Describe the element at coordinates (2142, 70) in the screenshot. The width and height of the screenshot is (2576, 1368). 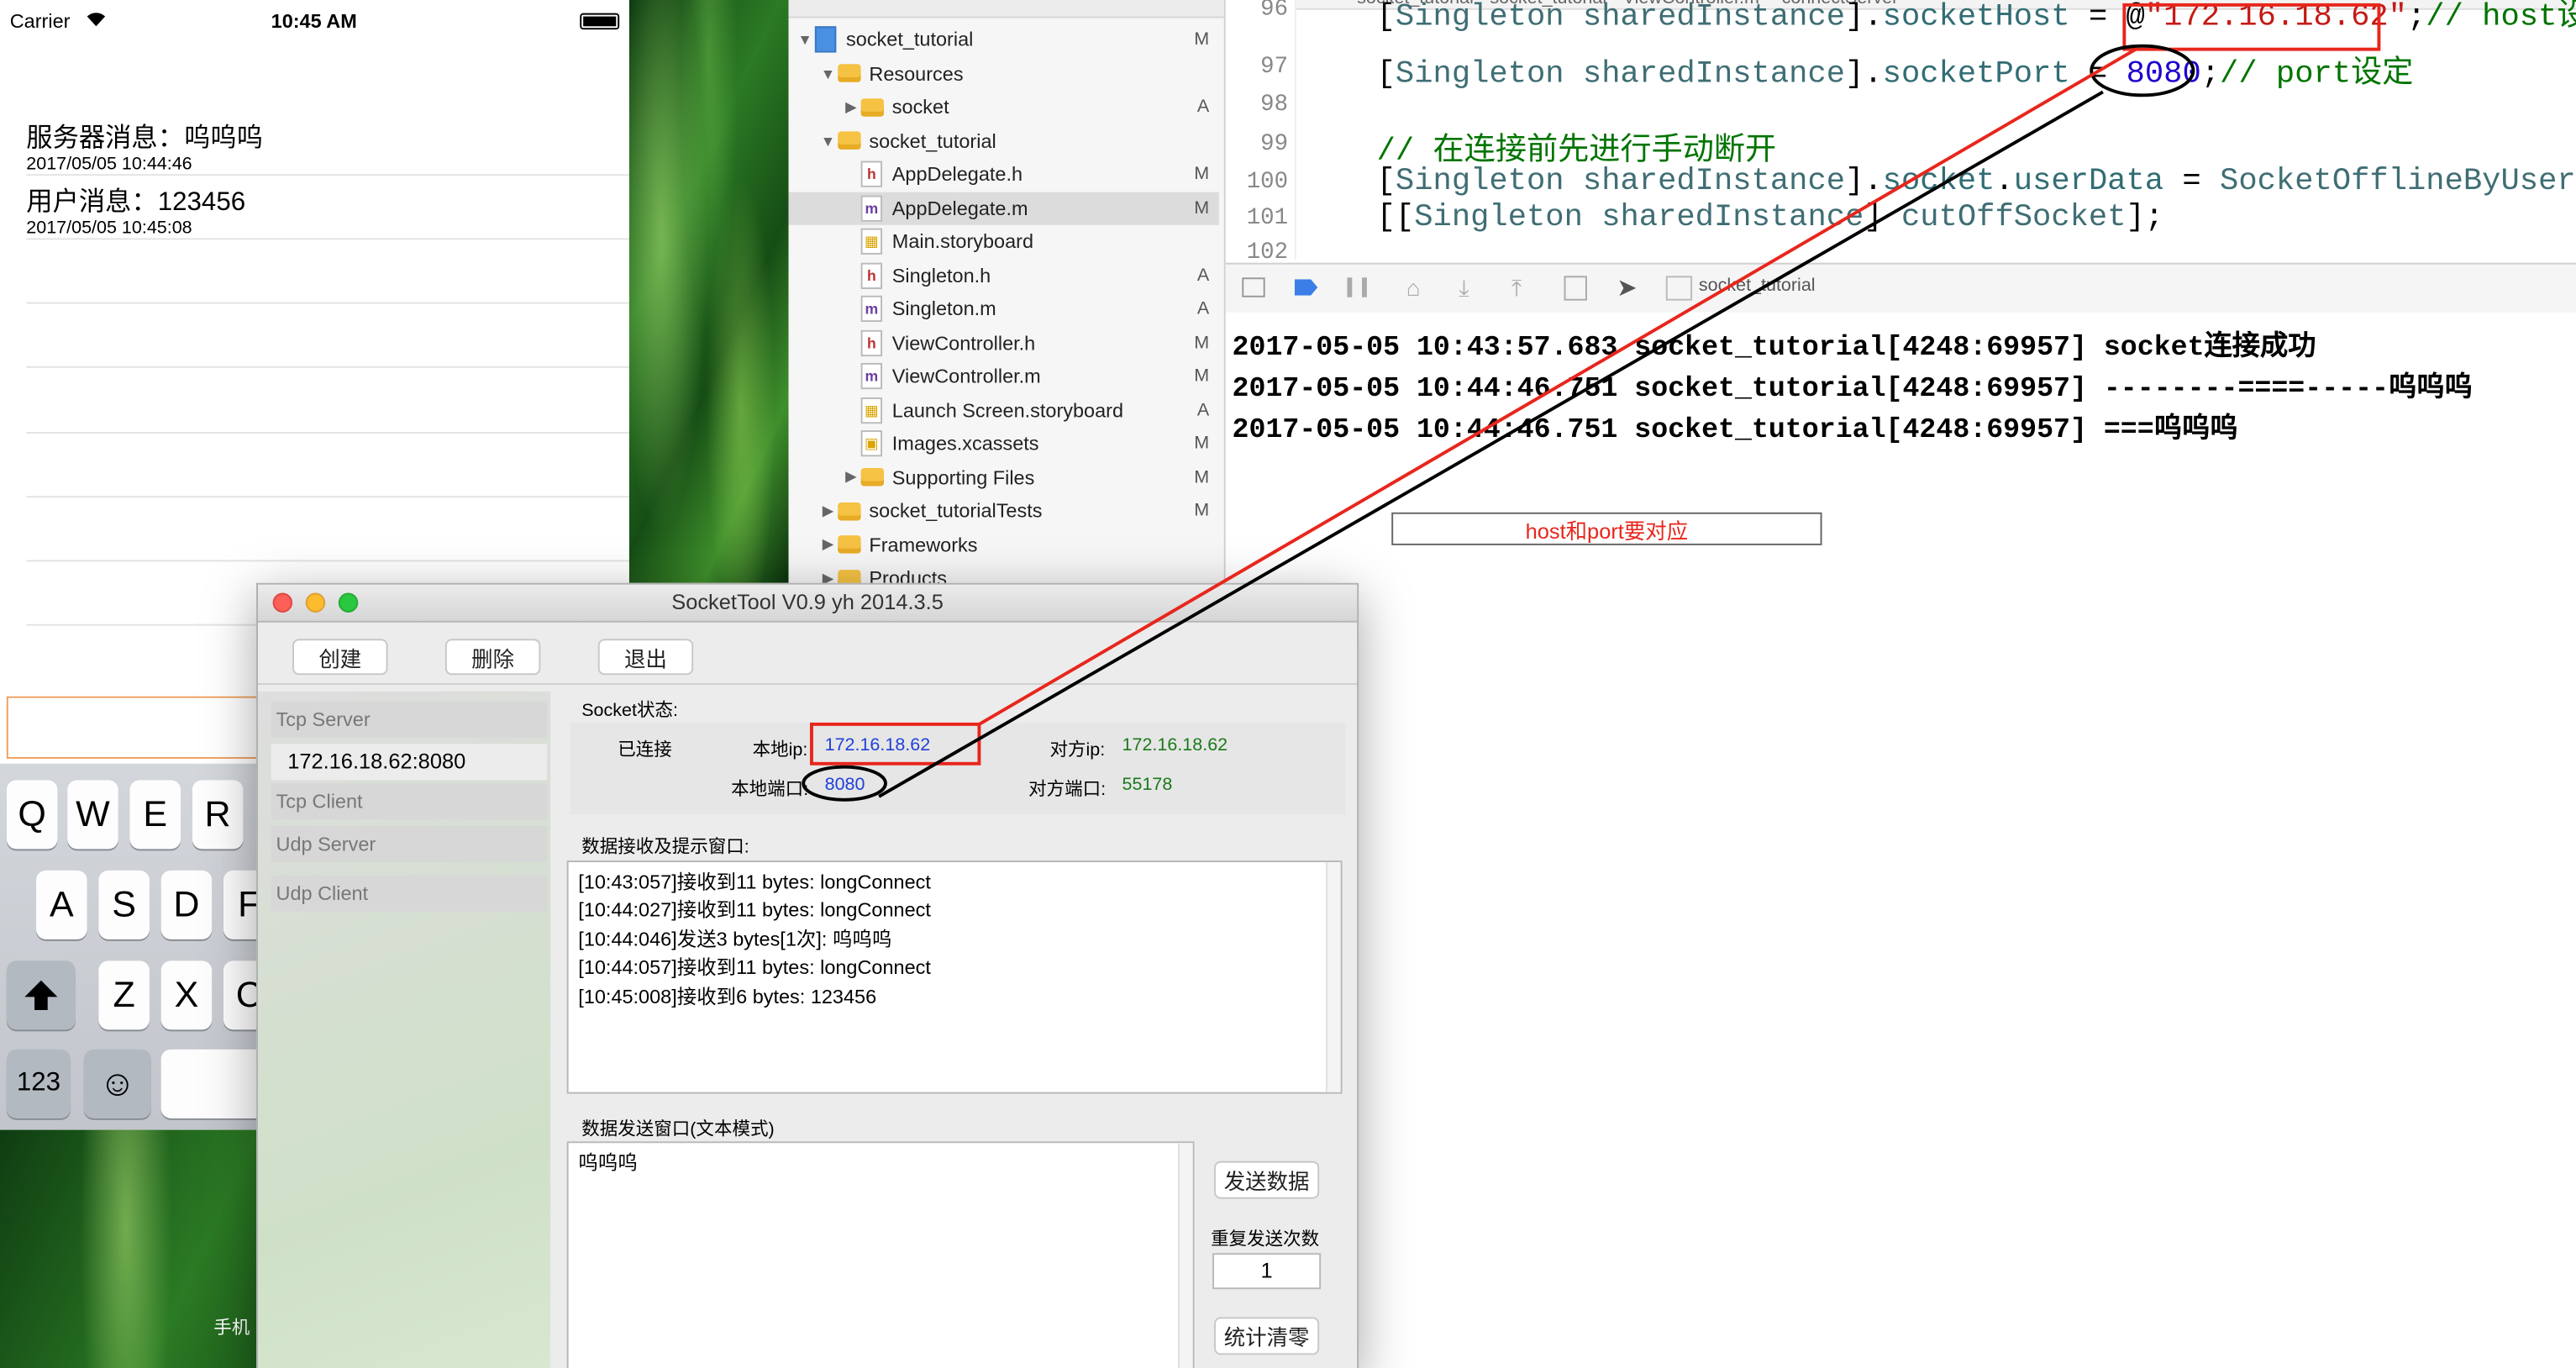
I see `port-highlight-ellipse` at that location.